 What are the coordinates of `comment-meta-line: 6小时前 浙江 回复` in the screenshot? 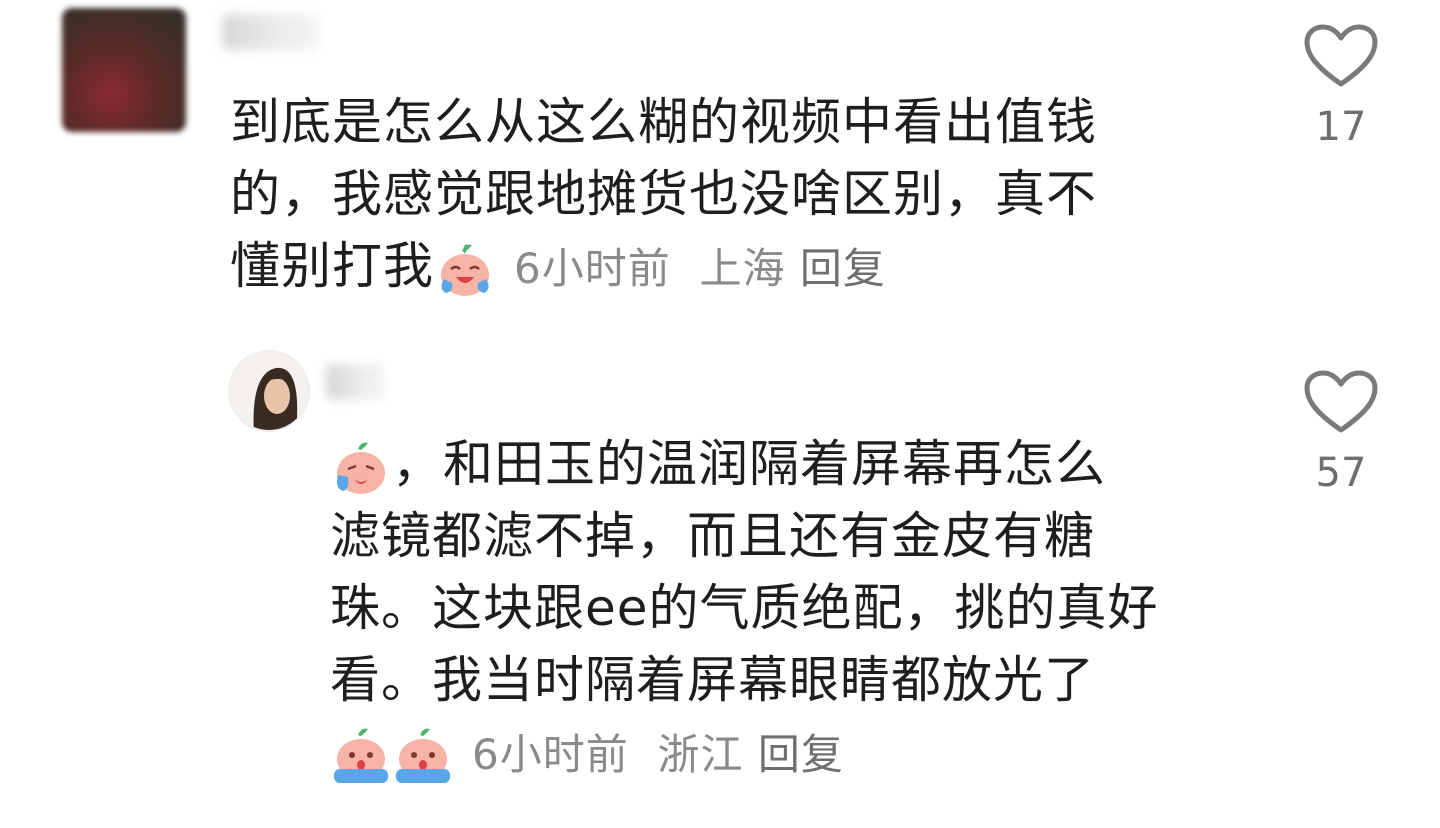 It's located at (744, 753).